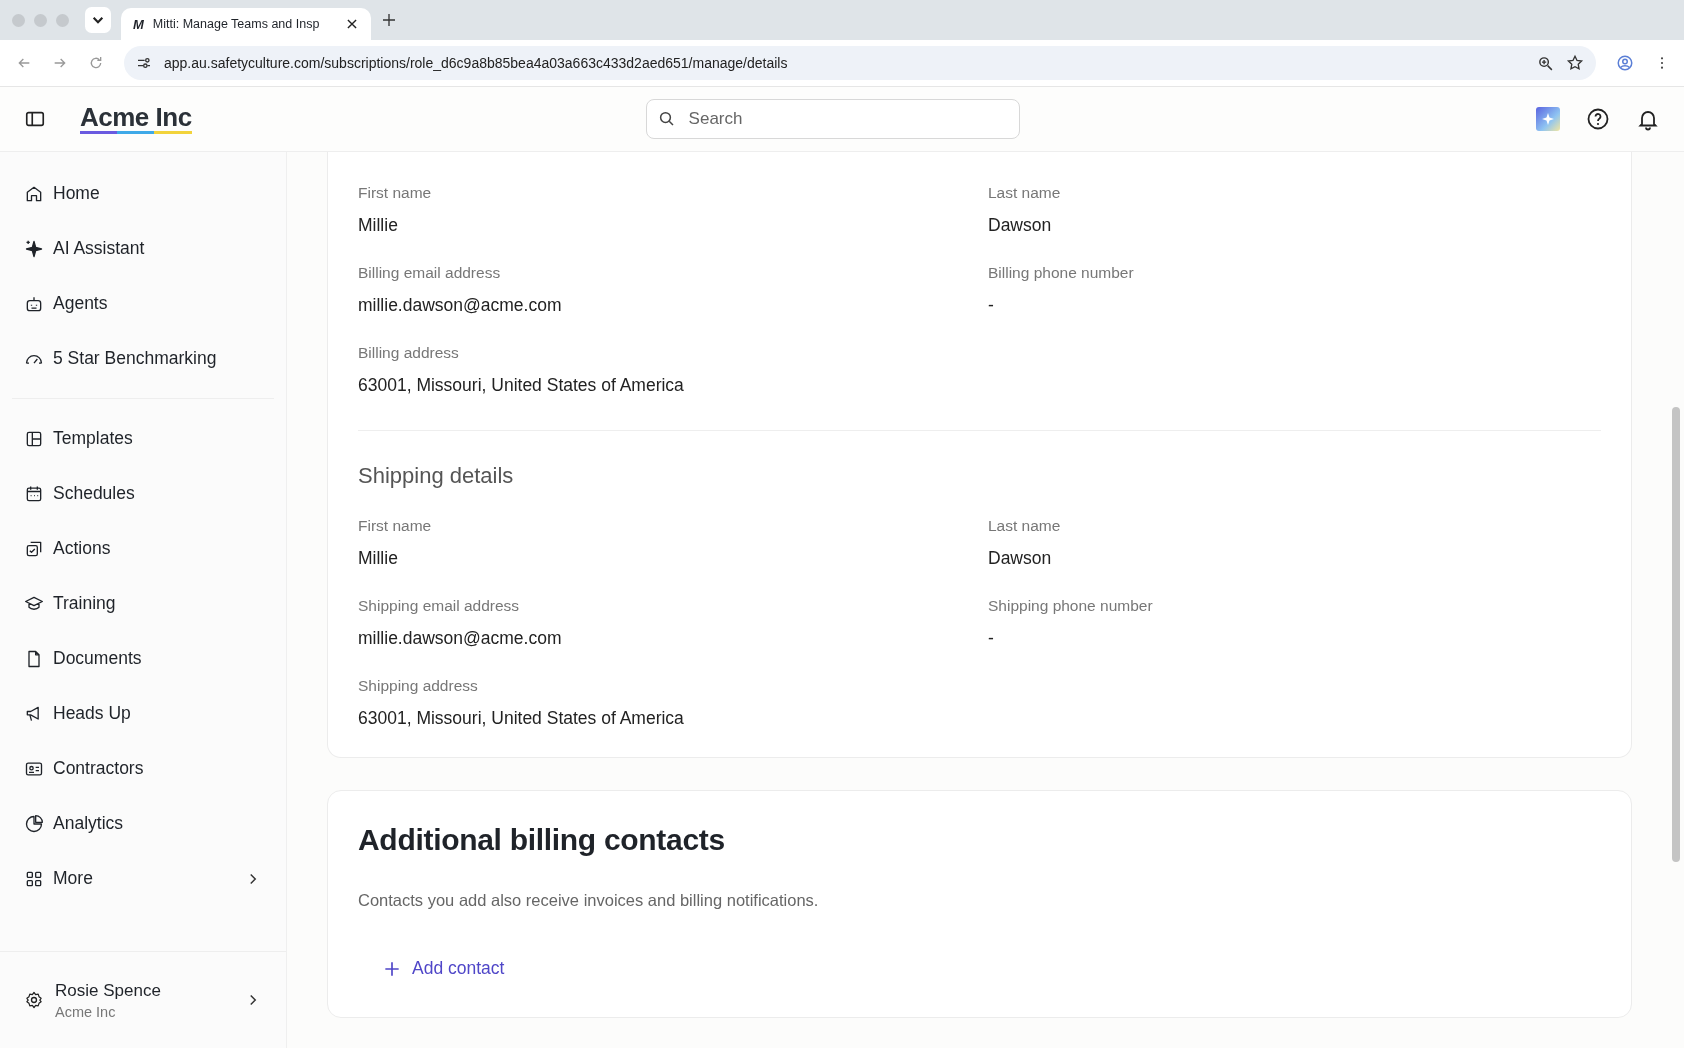  Describe the element at coordinates (542, 840) in the screenshot. I see `section-heading: Additional billing contacts` at that location.